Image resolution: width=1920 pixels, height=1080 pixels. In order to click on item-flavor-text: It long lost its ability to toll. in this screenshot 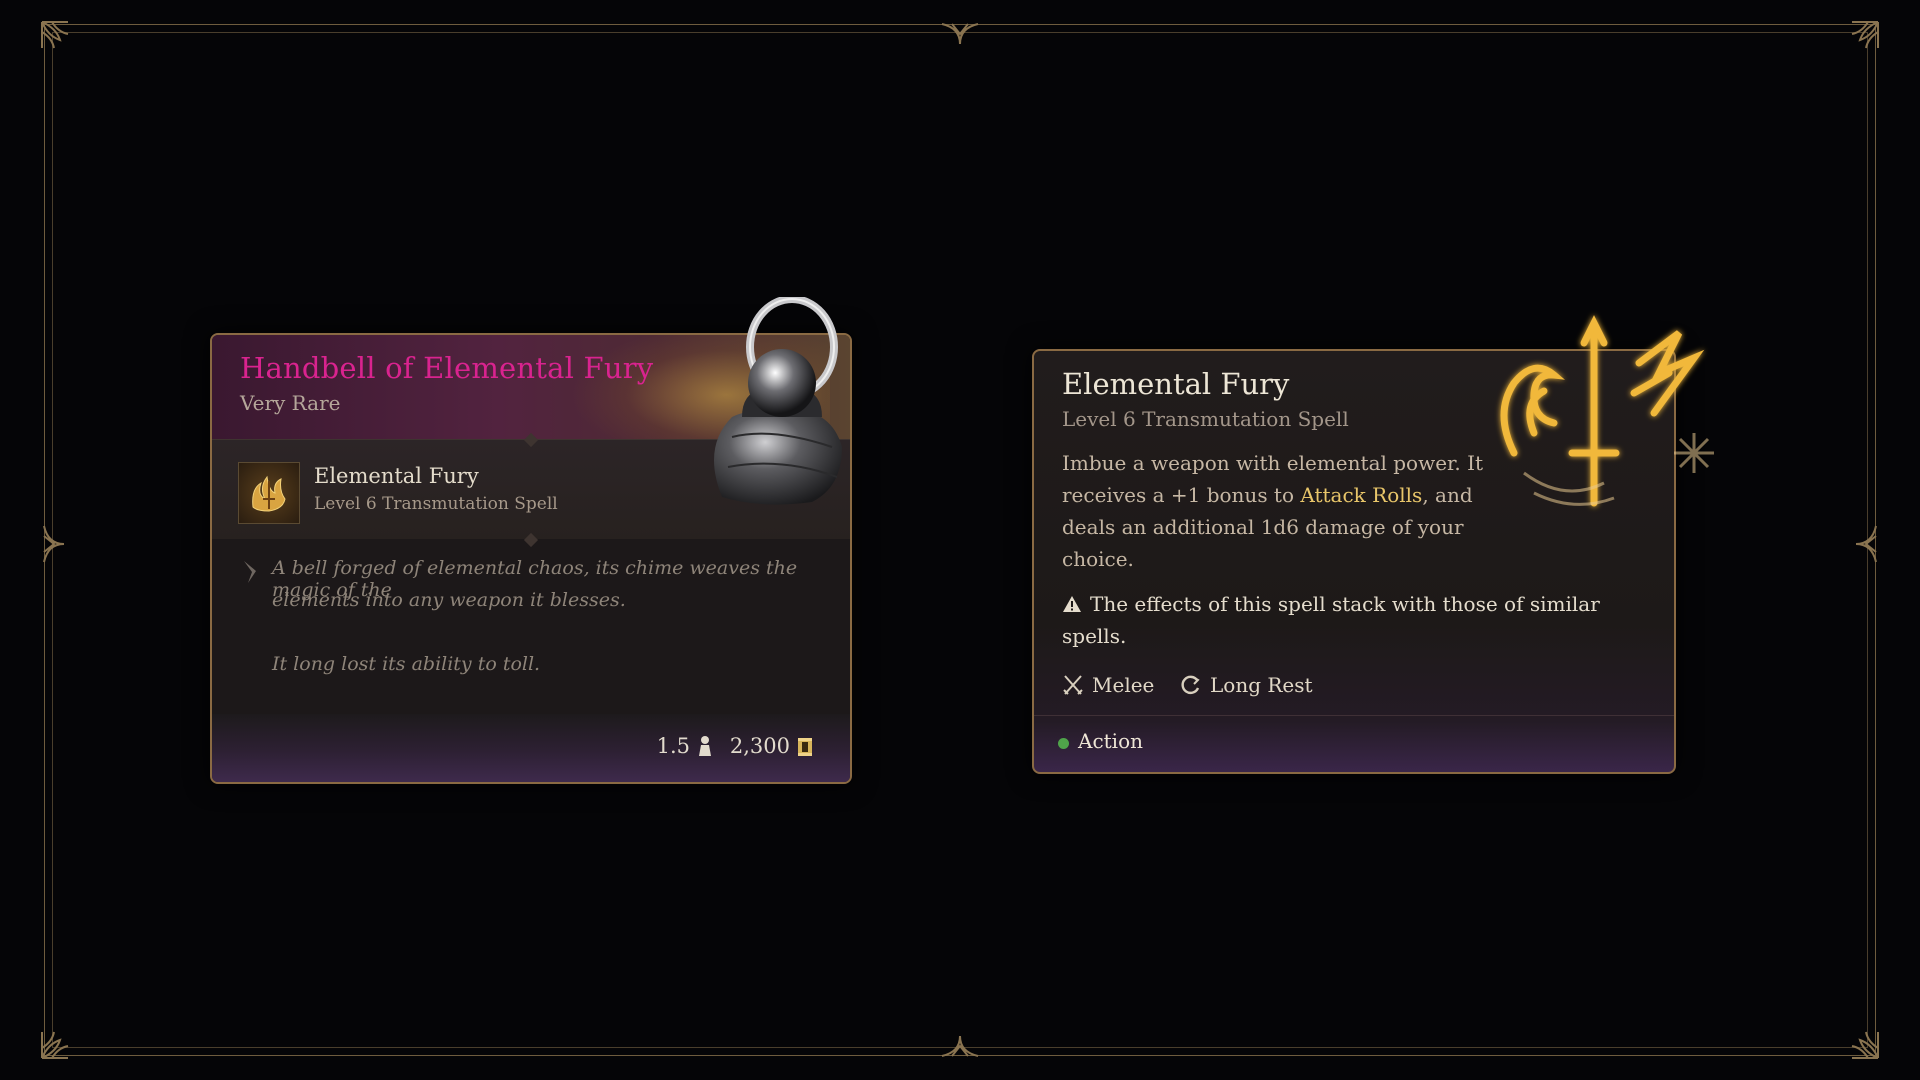, I will do `click(406, 664)`.